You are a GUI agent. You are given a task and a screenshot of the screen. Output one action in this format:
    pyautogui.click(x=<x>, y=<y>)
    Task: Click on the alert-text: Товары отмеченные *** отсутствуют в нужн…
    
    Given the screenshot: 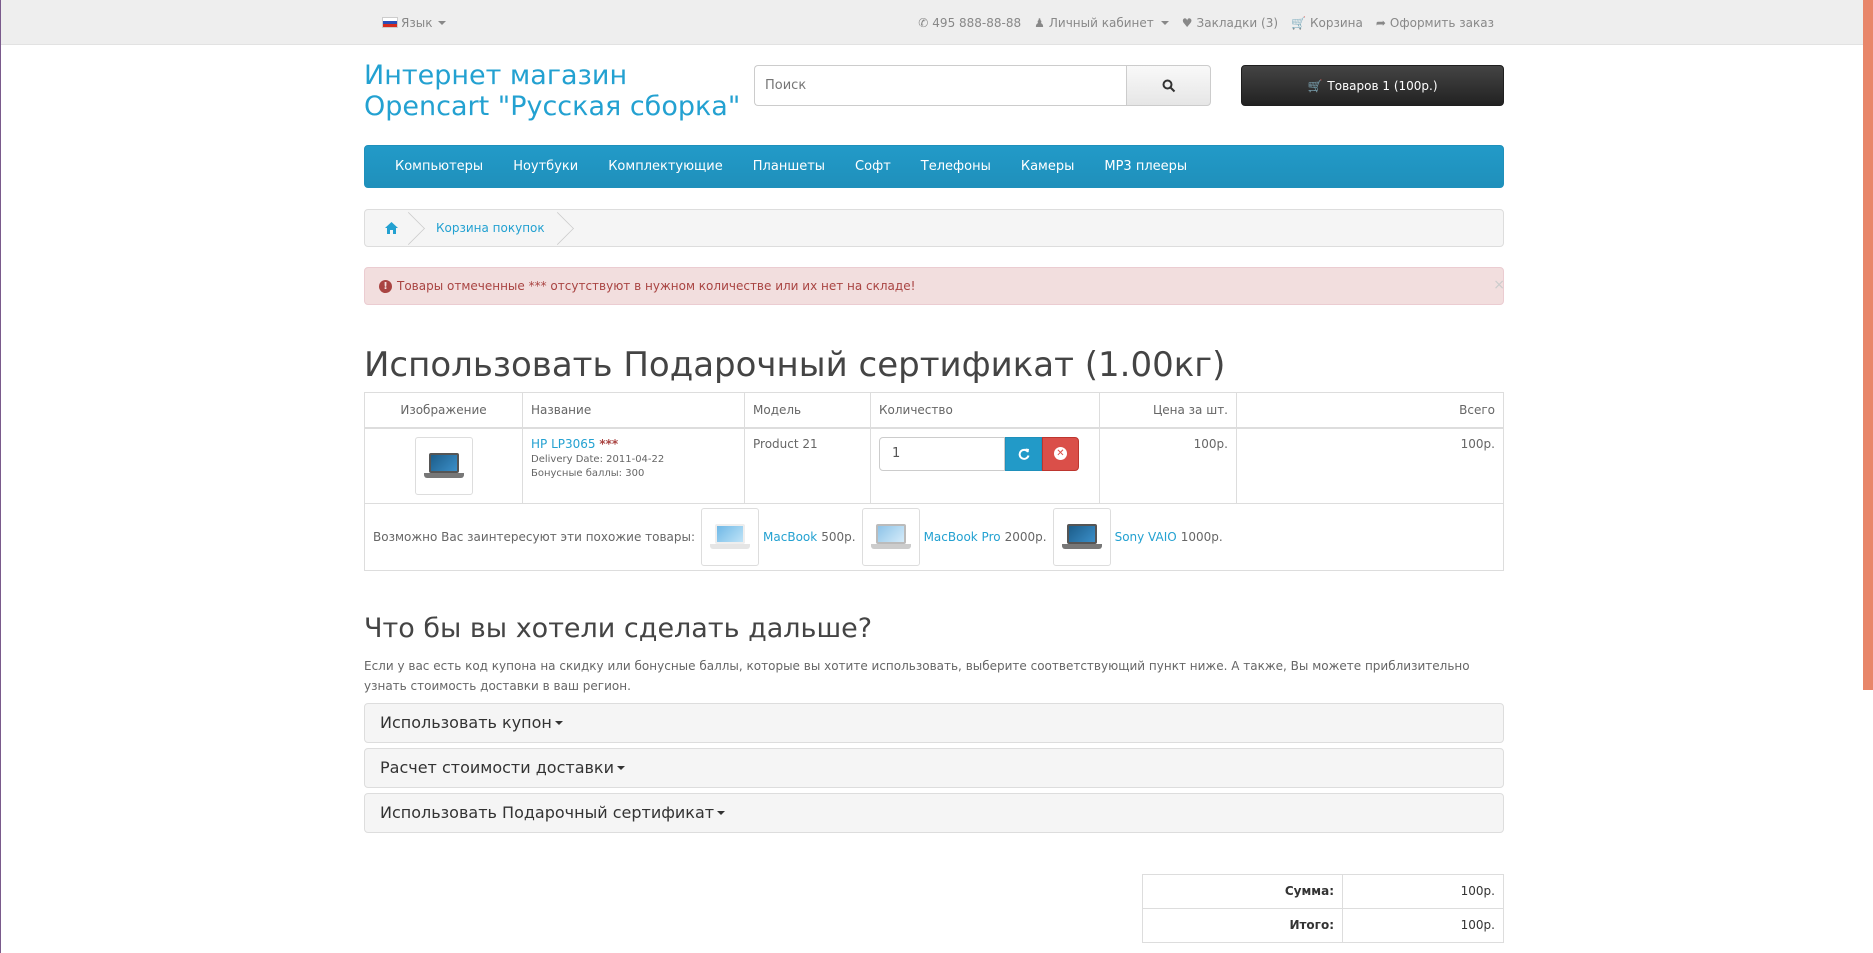 What is the action you would take?
    pyautogui.click(x=656, y=286)
    